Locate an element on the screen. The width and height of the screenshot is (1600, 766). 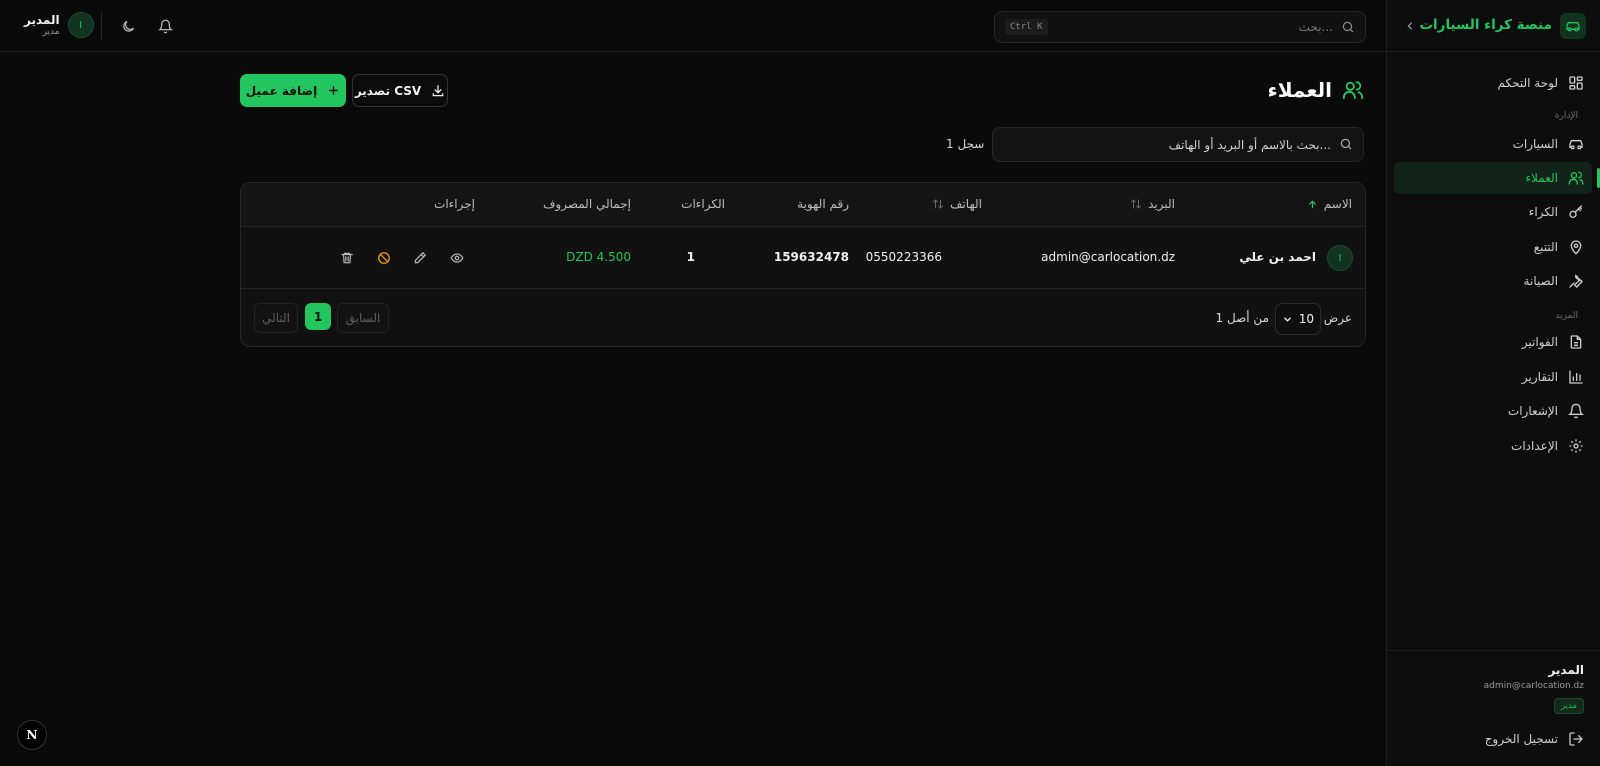
column-label: الاسم is located at coordinates (1337, 204).